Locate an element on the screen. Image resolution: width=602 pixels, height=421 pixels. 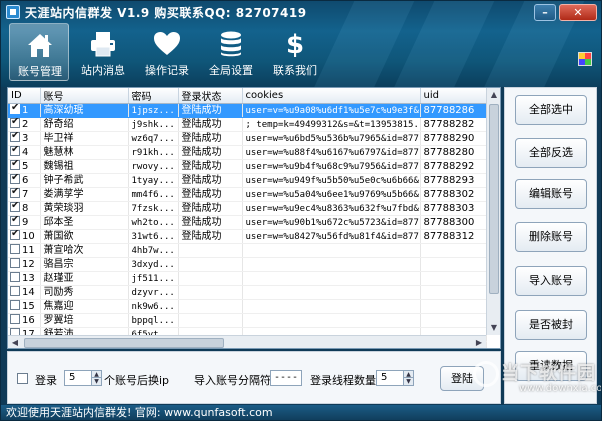
row-id-cell: 11 is located at coordinates (24, 250).